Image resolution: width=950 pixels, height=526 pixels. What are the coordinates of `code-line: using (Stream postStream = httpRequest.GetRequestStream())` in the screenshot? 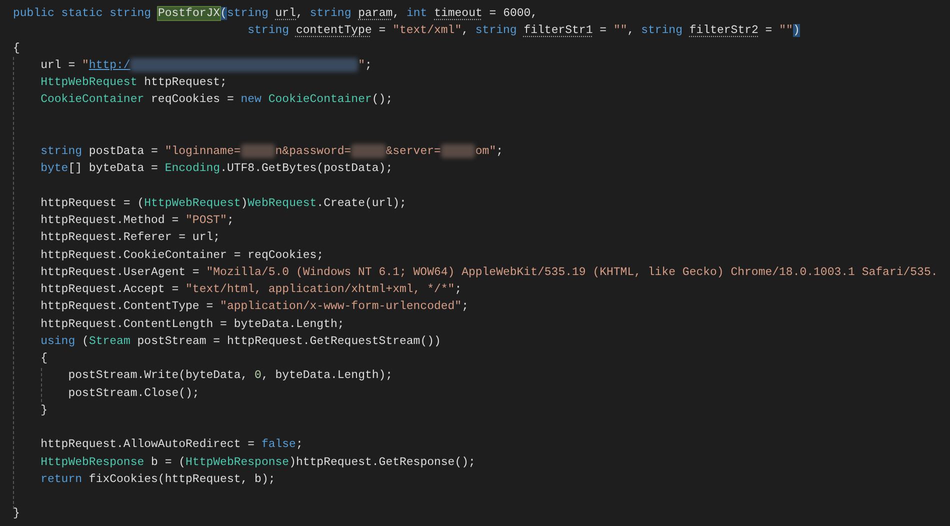 It's located at (241, 342).